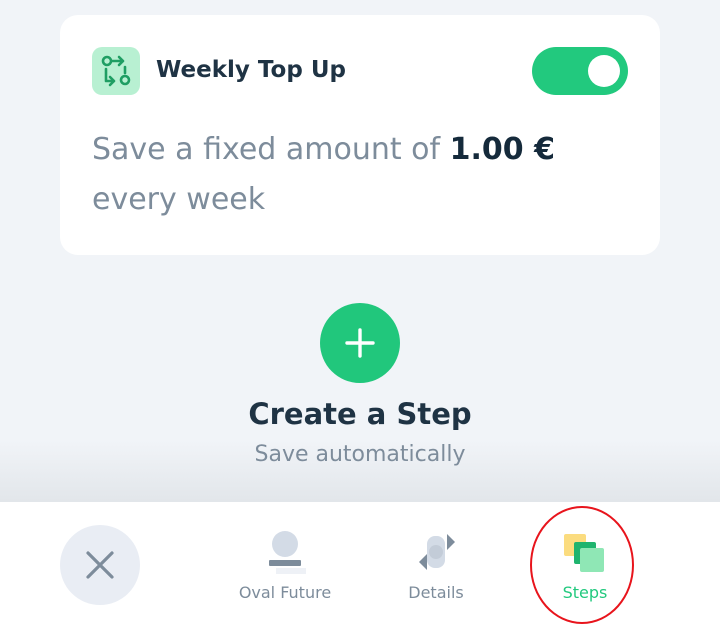 This screenshot has width=720, height=629. I want to click on nav-label-details: Details, so click(436, 592).